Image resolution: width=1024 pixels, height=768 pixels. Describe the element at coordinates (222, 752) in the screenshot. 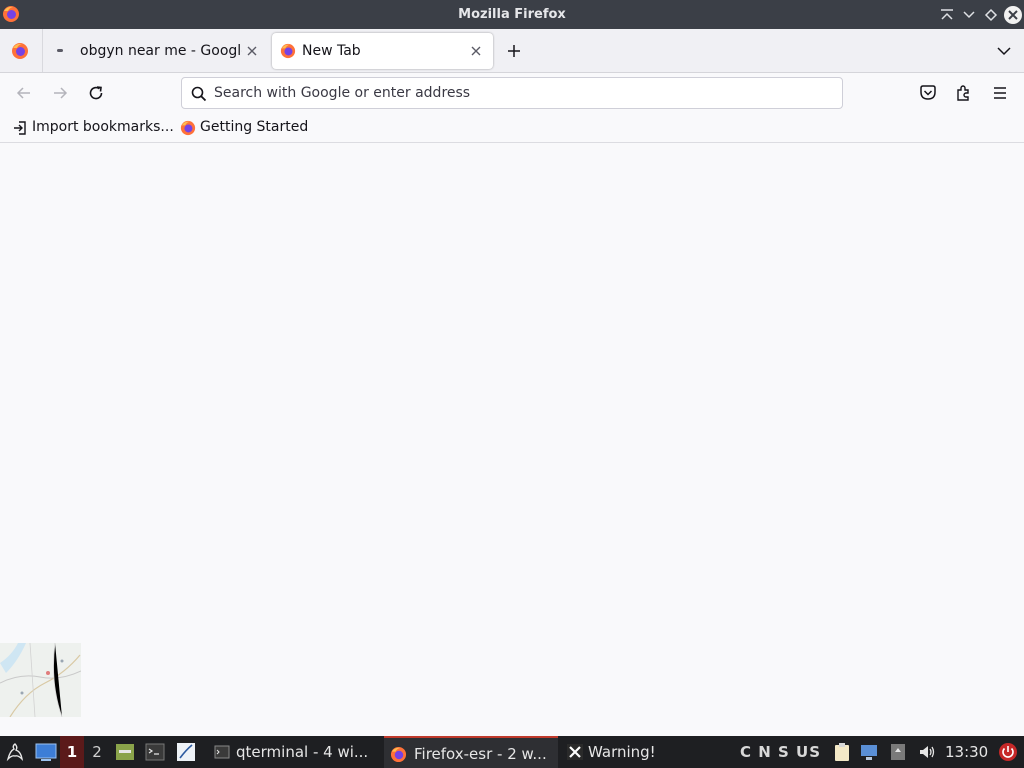

I see `terminal-icon` at that location.